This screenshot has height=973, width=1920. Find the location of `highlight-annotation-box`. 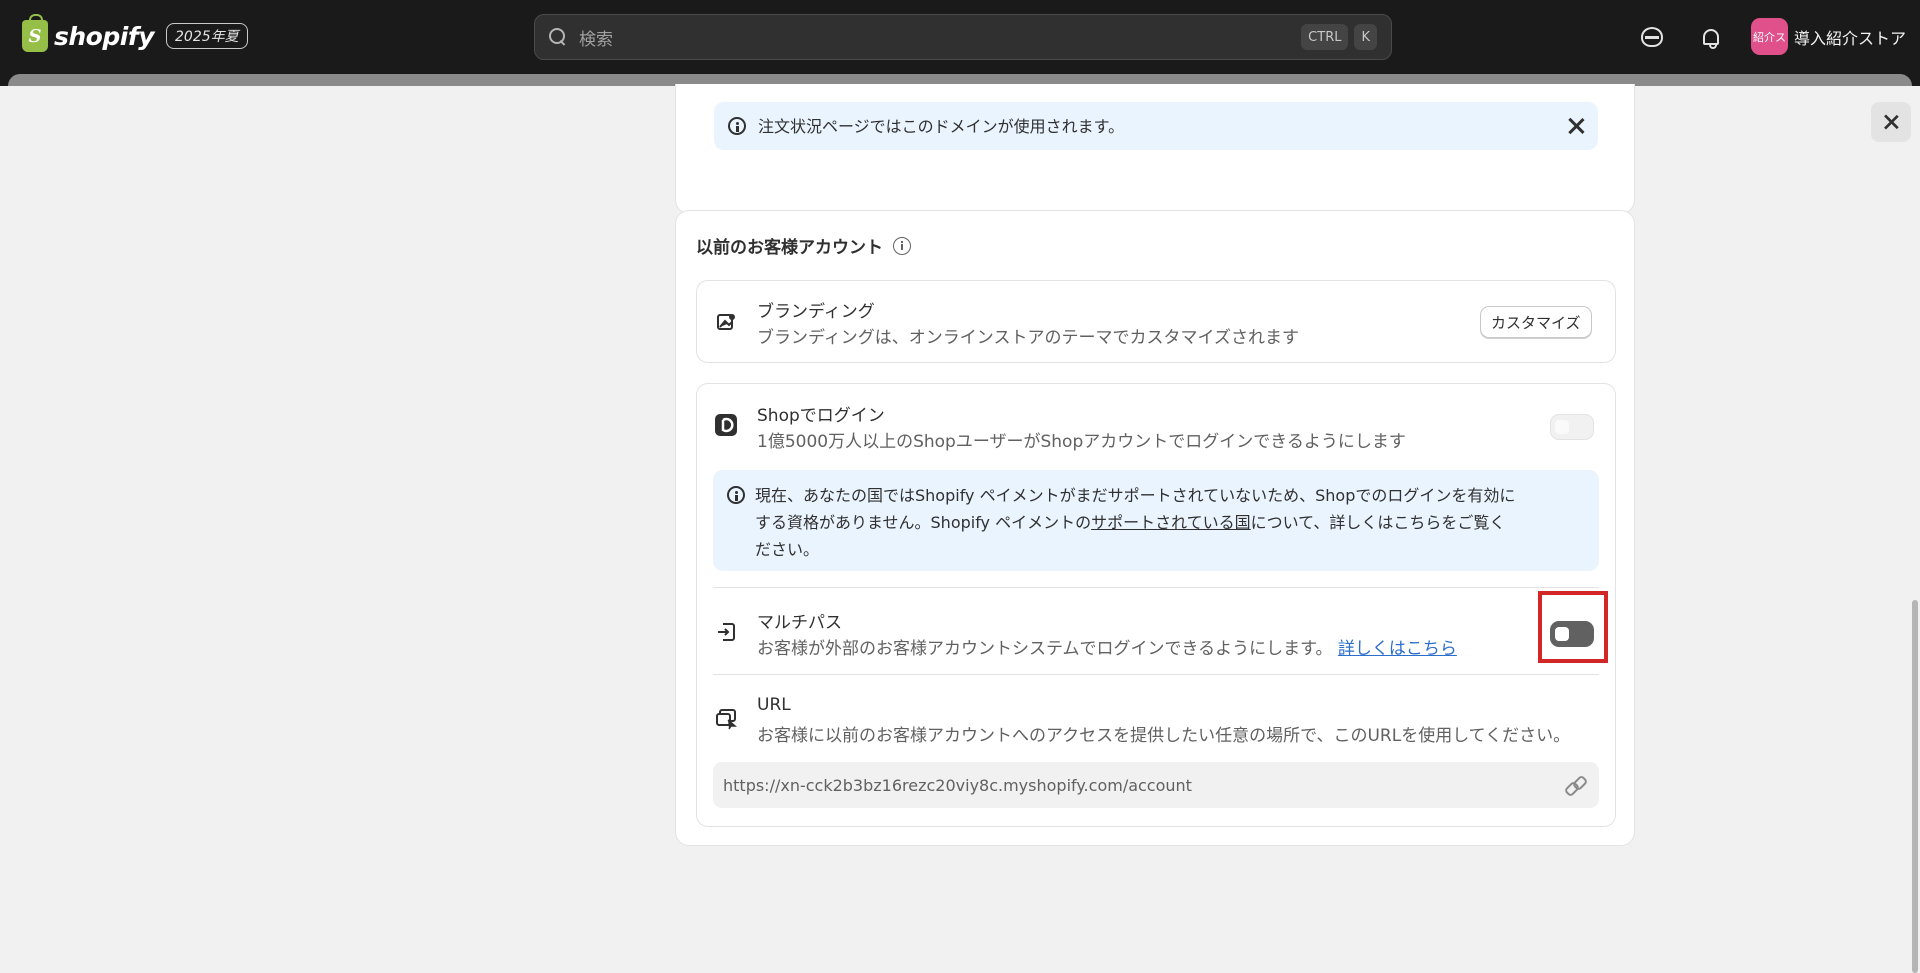

highlight-annotation-box is located at coordinates (1573, 627).